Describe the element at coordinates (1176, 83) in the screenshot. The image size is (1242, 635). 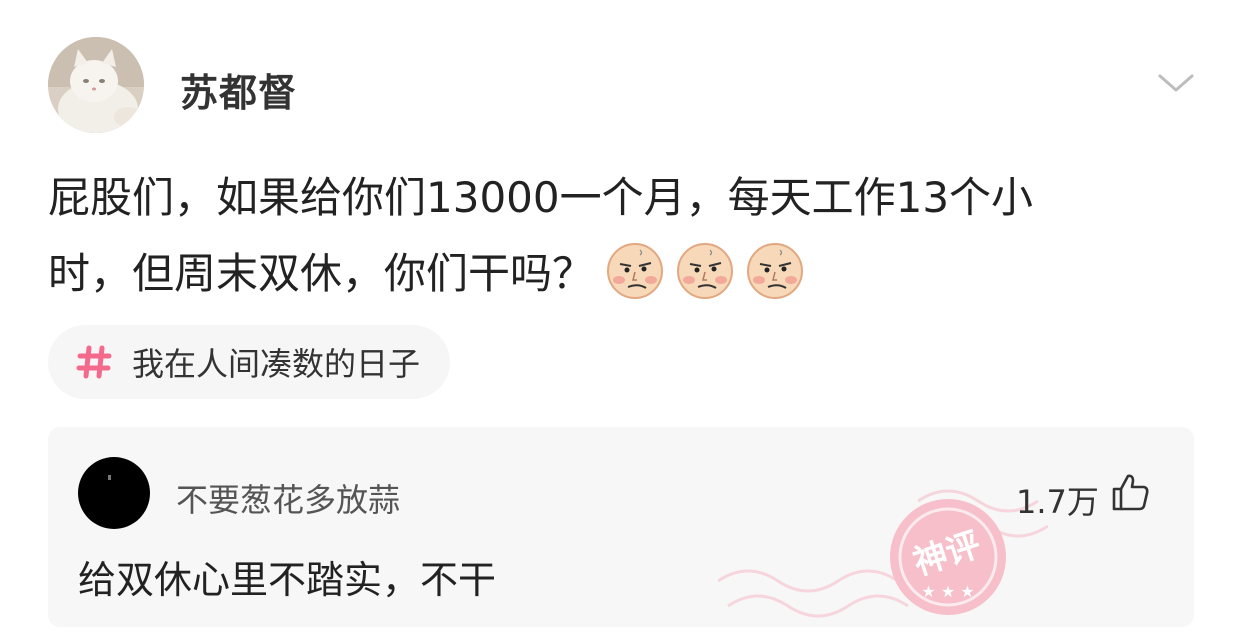
I see `chevron-down-icon` at that location.